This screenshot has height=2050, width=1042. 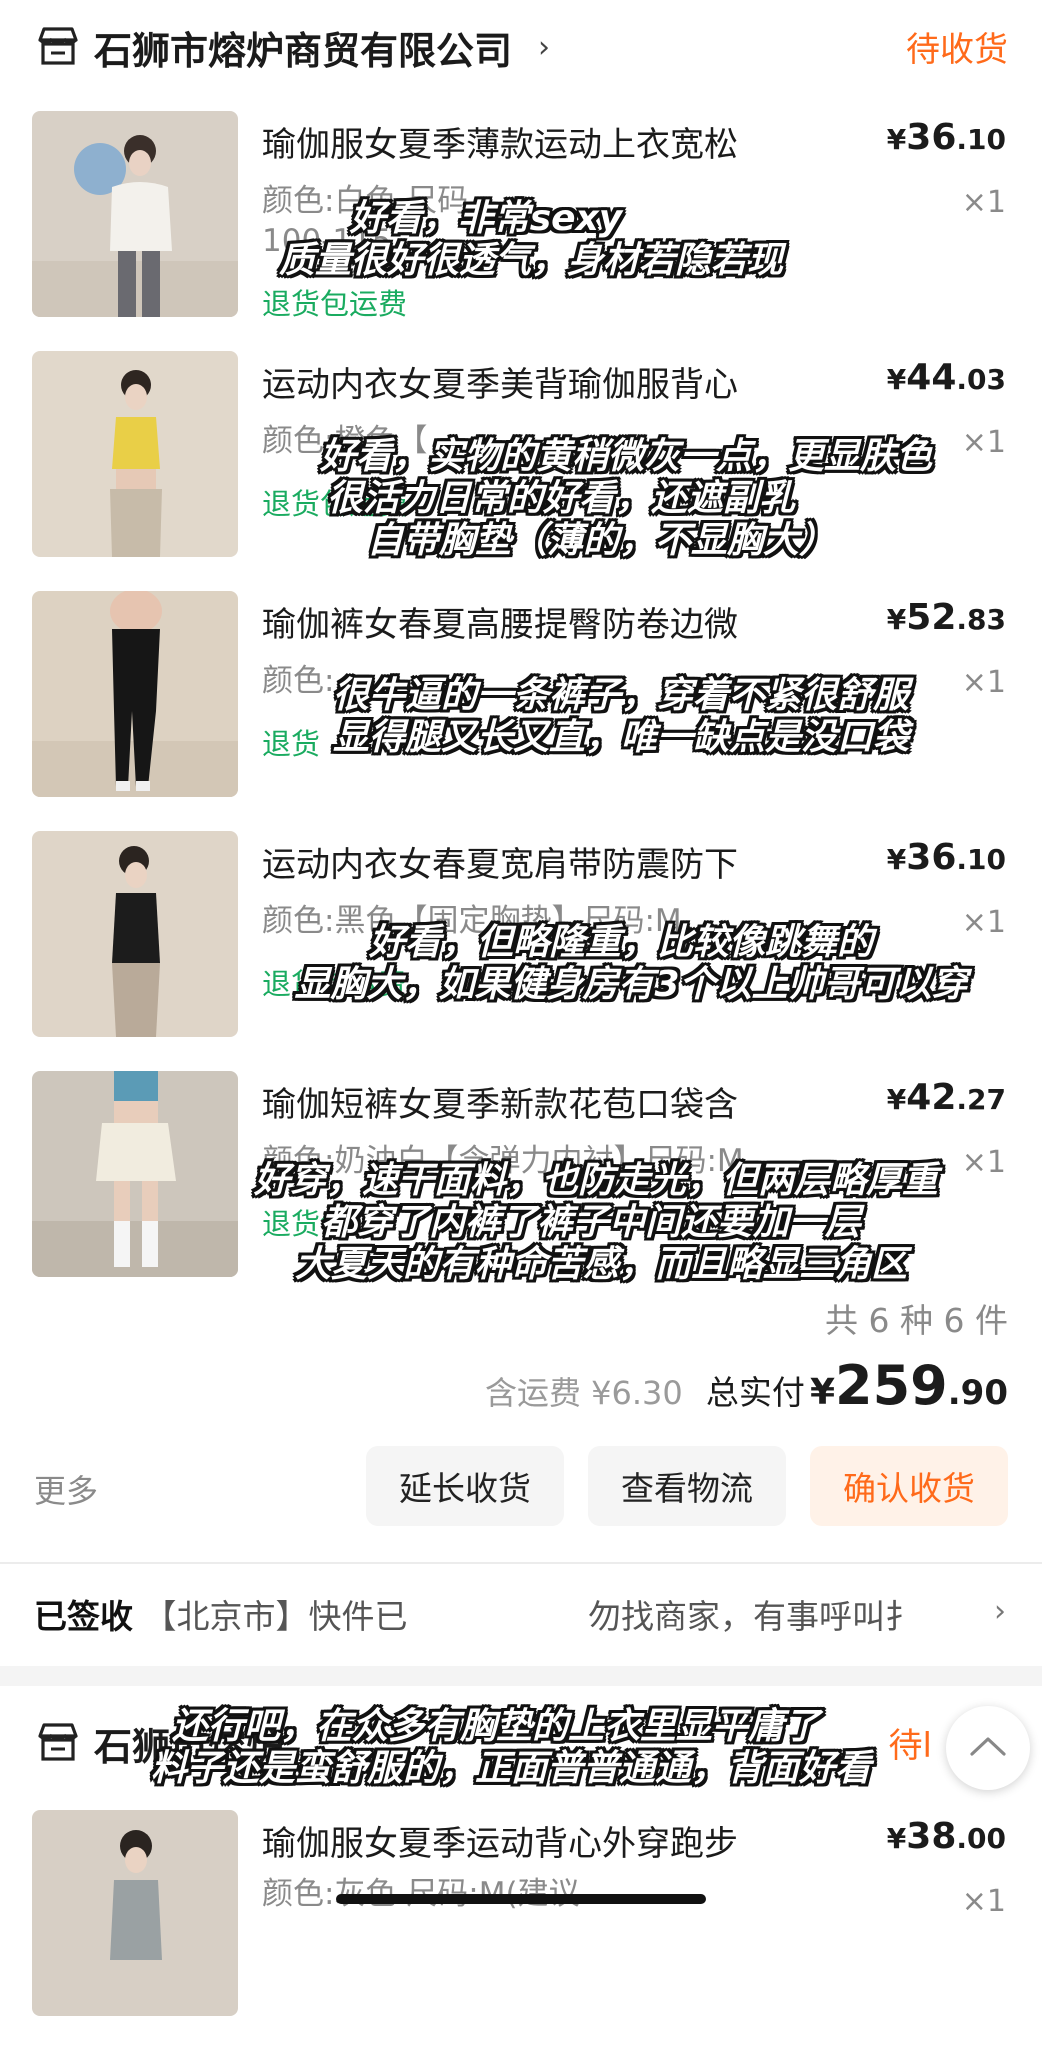 What do you see at coordinates (755, 1392) in the screenshot?
I see `total-label: 总实付` at bounding box center [755, 1392].